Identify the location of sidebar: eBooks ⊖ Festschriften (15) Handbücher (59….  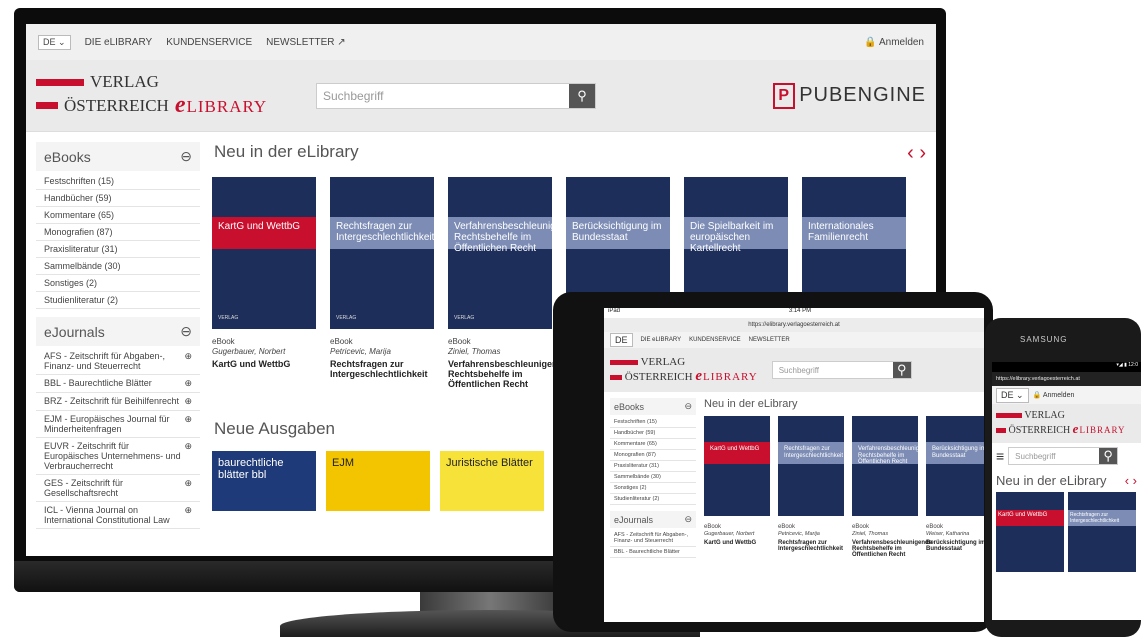
(118, 335).